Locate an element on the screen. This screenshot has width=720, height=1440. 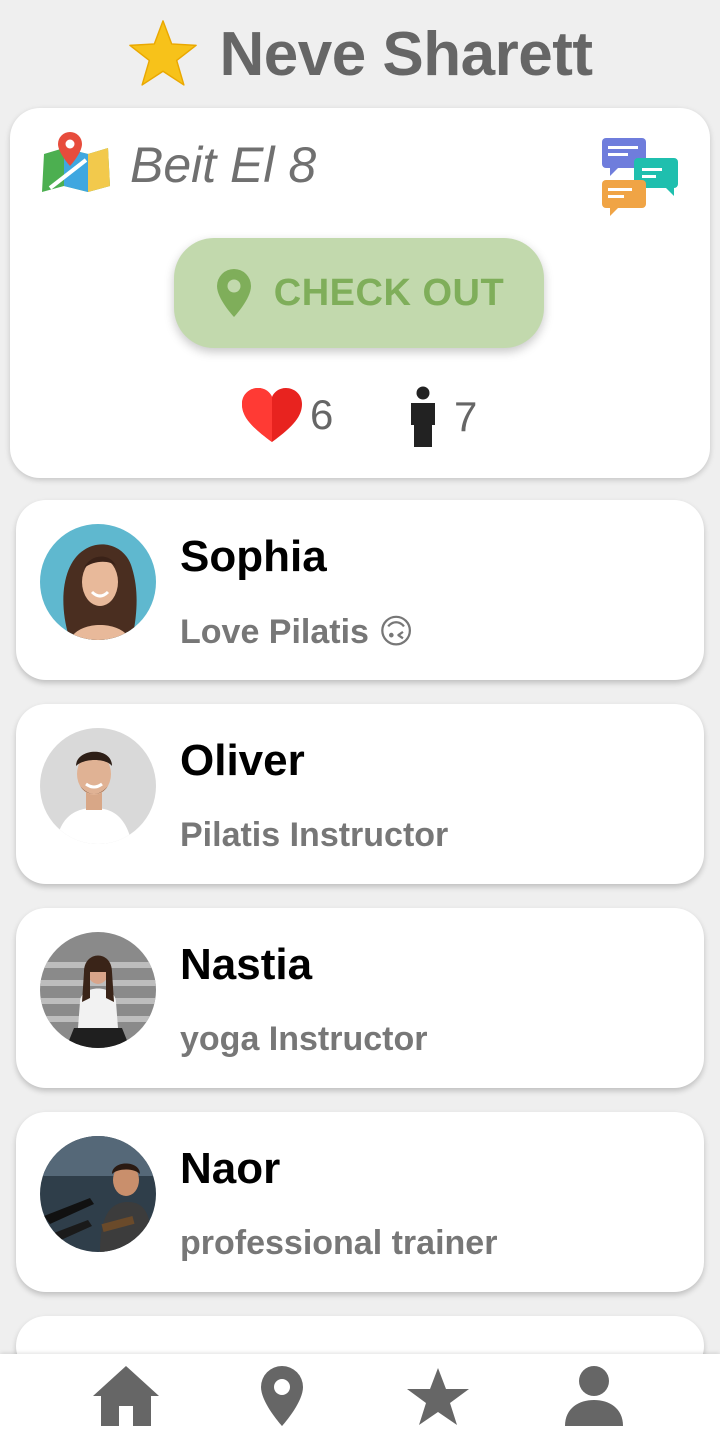
person-name: Nastia is located at coordinates (246, 964).